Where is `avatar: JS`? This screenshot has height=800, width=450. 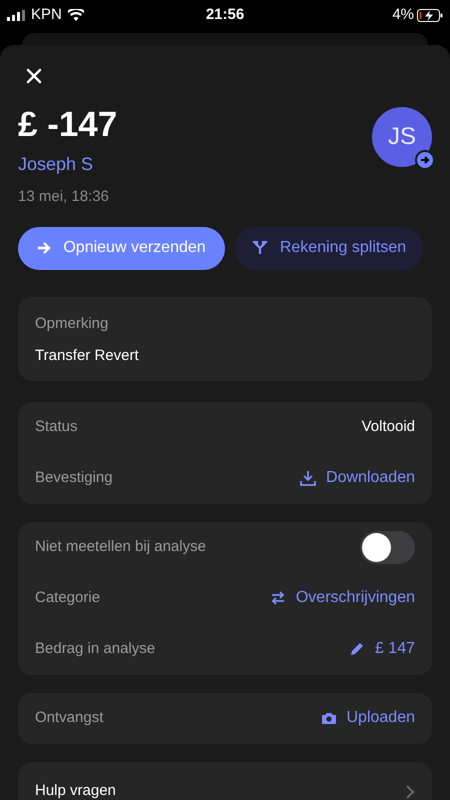
avatar: JS is located at coordinates (402, 137).